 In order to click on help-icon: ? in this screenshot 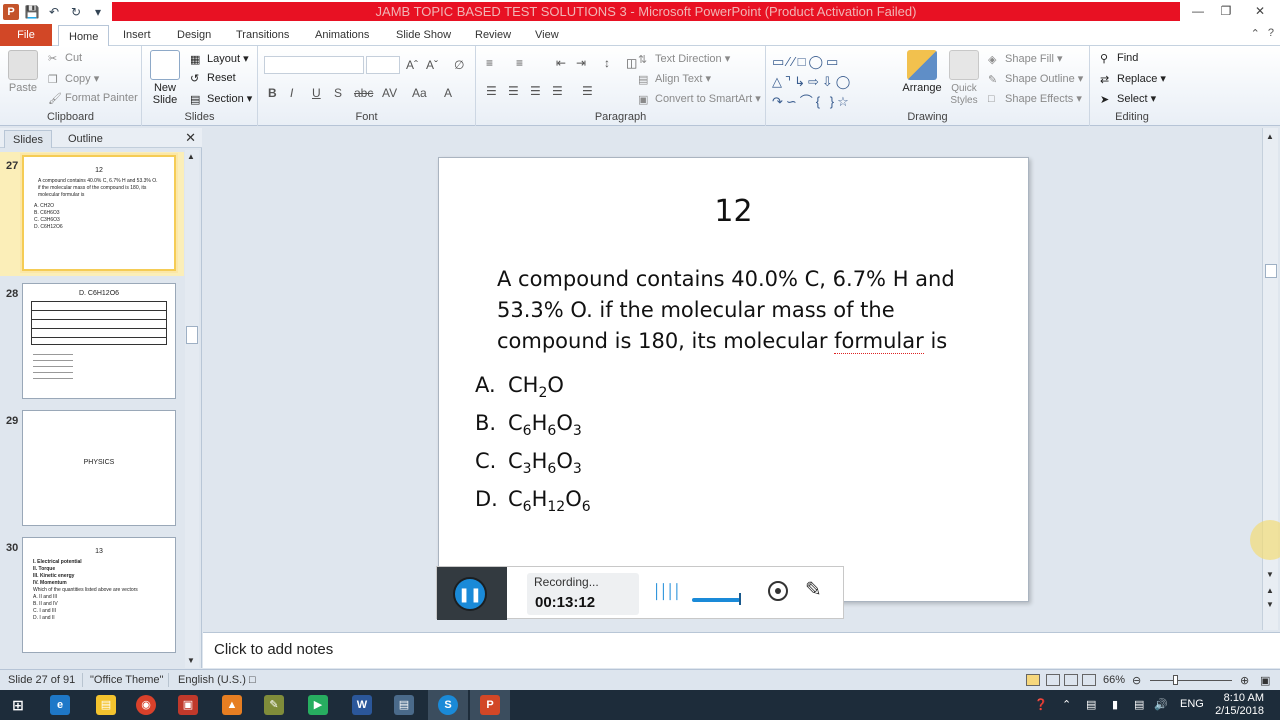, I will do `click(1271, 33)`.